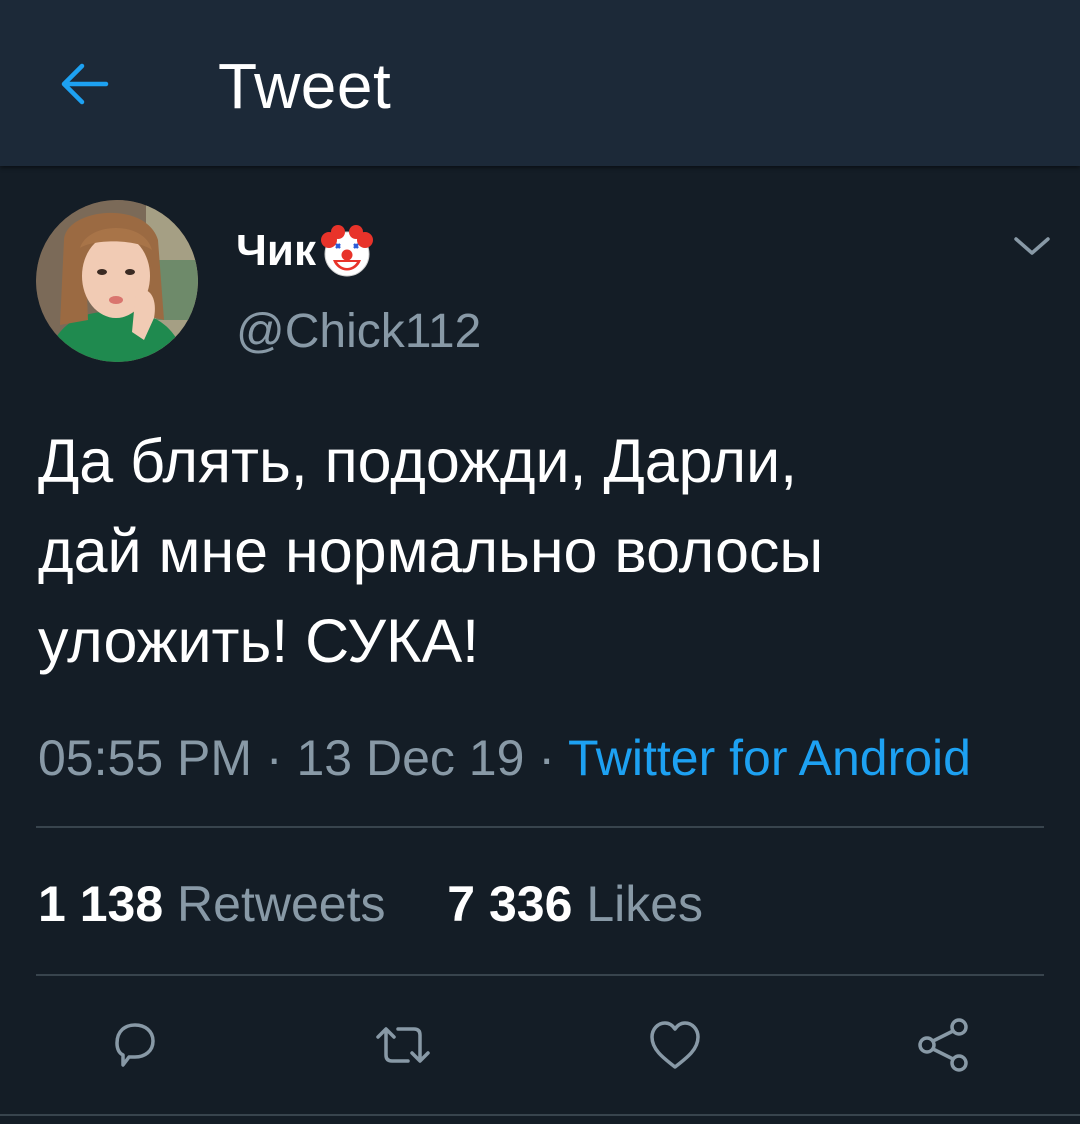 The width and height of the screenshot is (1080, 1124). What do you see at coordinates (145, 758) in the screenshot?
I see `tweet-time: 05:55 PM` at bounding box center [145, 758].